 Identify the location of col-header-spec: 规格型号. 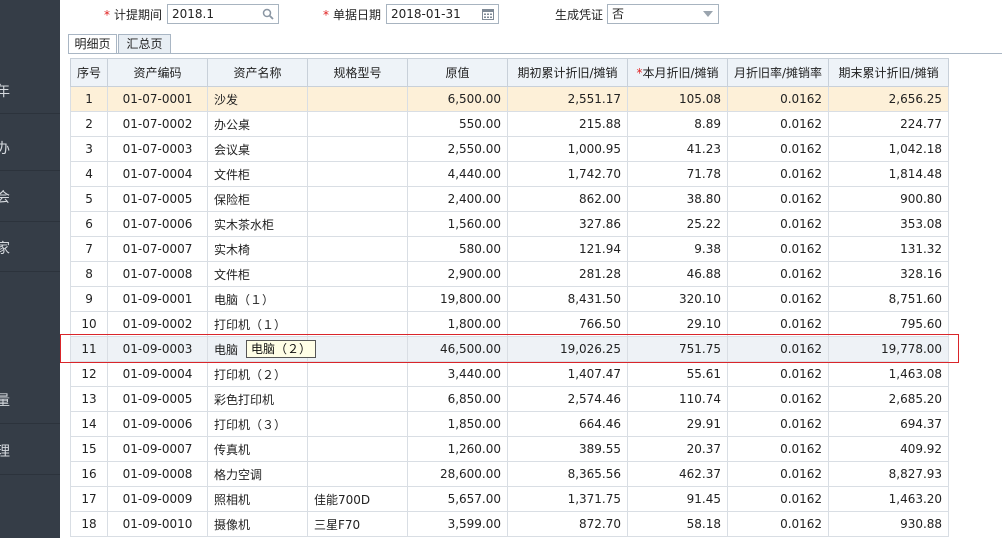
(358, 72).